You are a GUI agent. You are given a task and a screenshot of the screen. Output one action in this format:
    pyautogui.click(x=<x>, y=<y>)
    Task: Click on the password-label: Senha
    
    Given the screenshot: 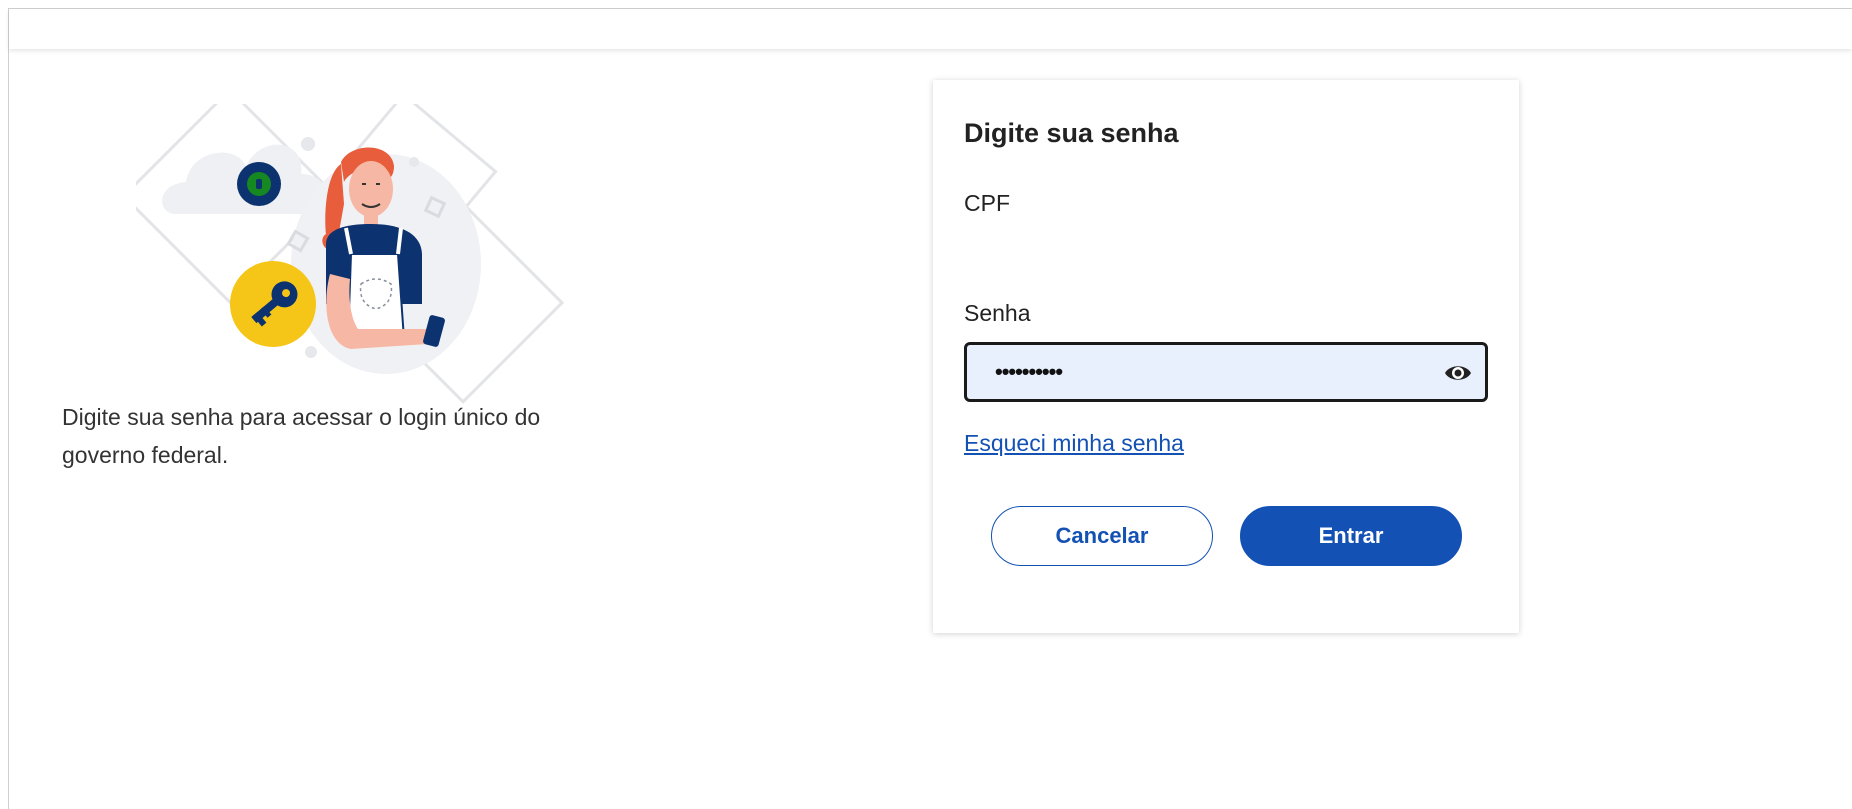 What is the action you would take?
    pyautogui.click(x=997, y=313)
    